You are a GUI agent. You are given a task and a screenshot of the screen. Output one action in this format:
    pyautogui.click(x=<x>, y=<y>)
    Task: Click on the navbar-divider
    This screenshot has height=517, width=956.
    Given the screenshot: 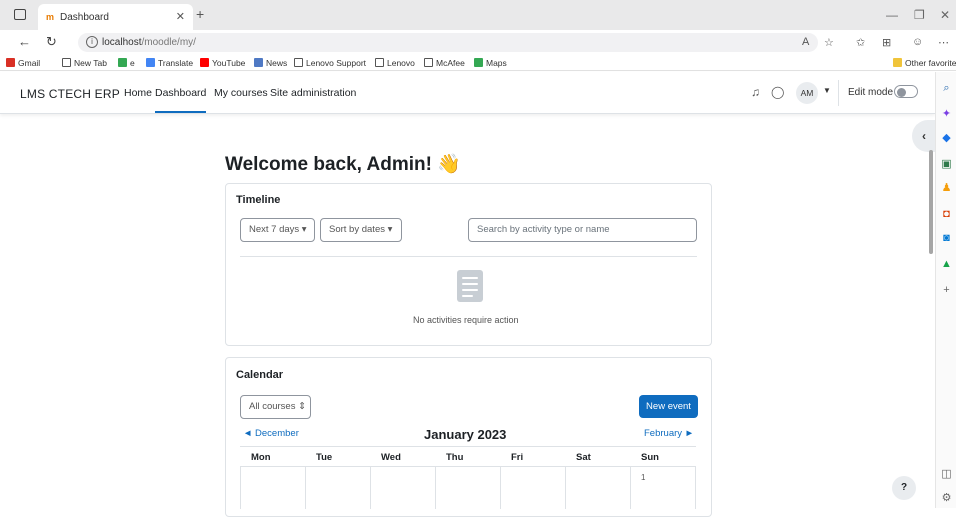 What is the action you would take?
    pyautogui.click(x=838, y=93)
    